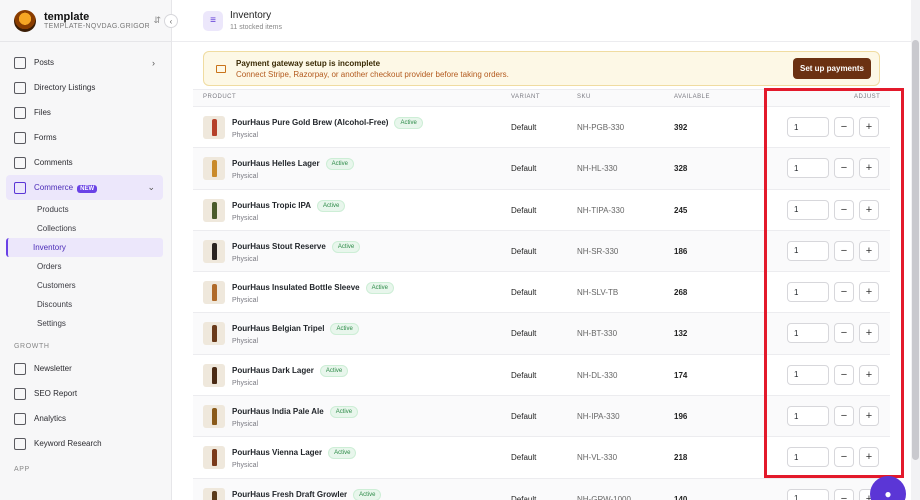 The image size is (920, 500). What do you see at coordinates (598, 293) in the screenshot?
I see `sku-cell: NH-SLV-TB` at bounding box center [598, 293].